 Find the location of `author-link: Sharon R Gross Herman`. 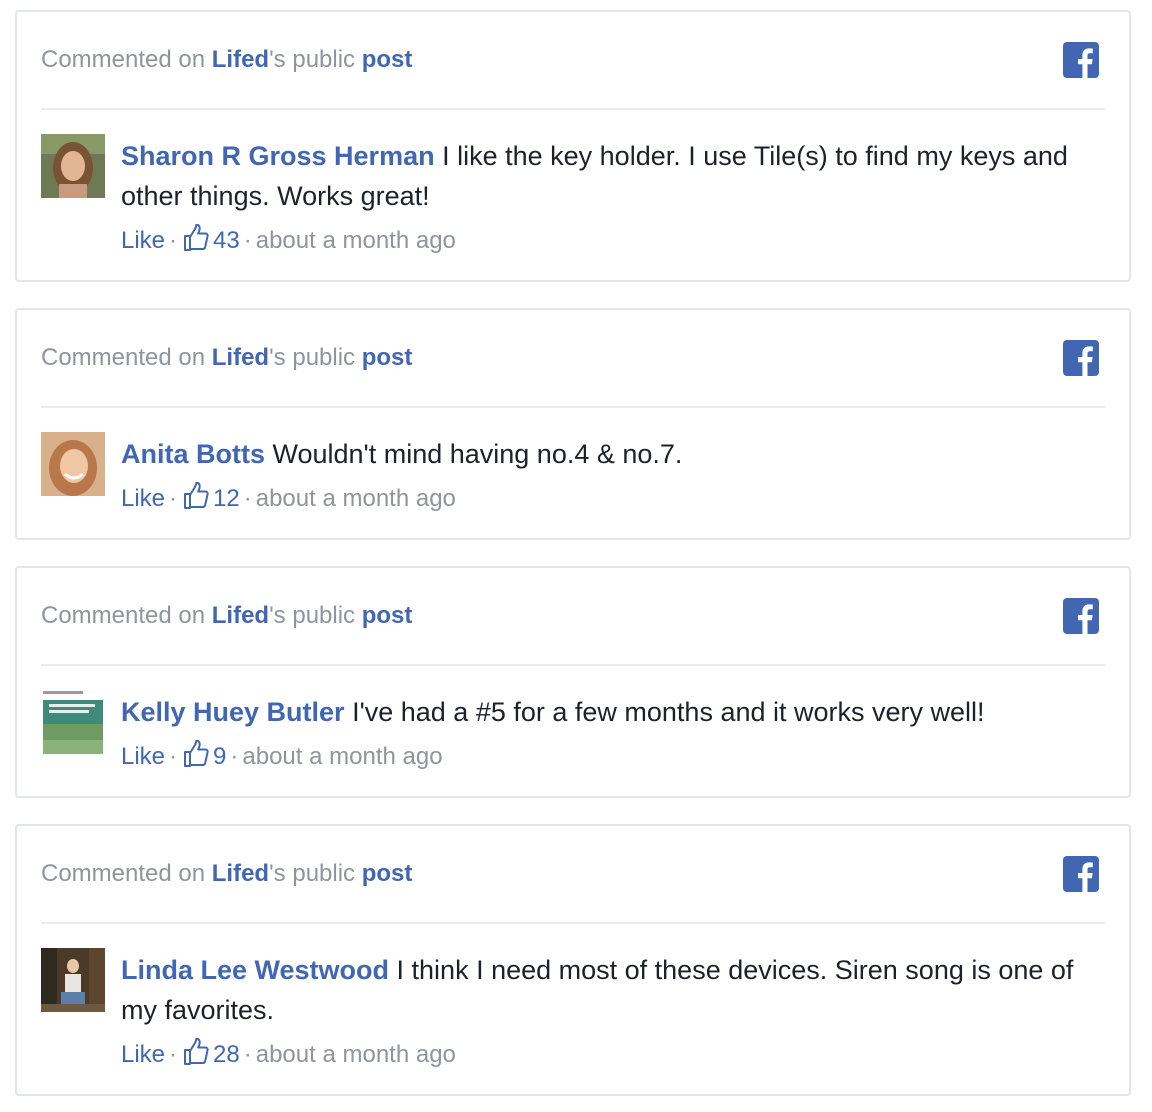

author-link: Sharon R Gross Herman is located at coordinates (278, 156).